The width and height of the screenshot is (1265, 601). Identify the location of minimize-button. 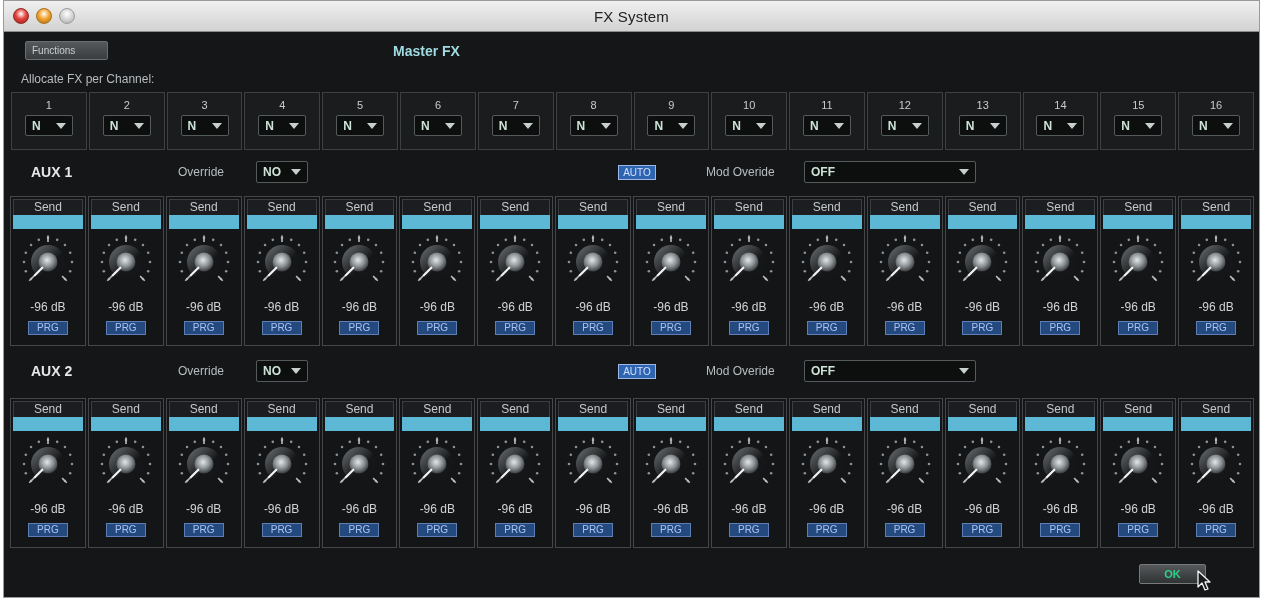
(44, 16).